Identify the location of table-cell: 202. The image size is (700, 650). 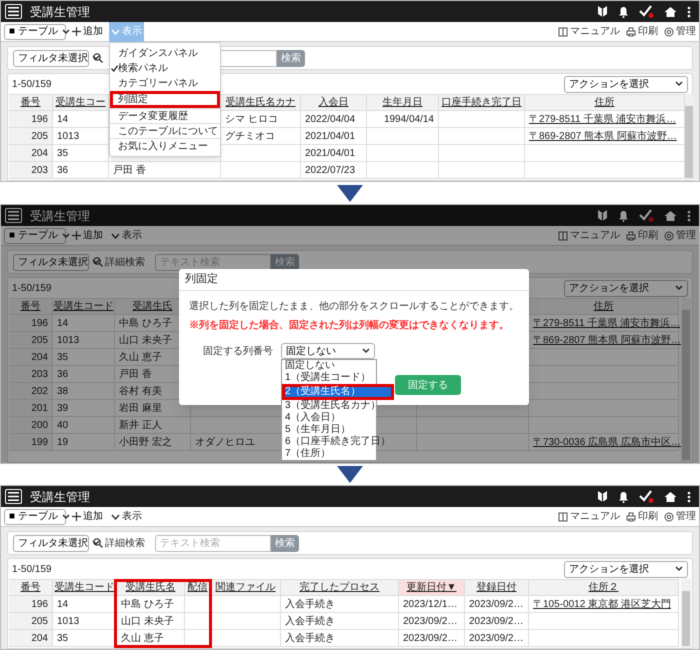
(31, 391).